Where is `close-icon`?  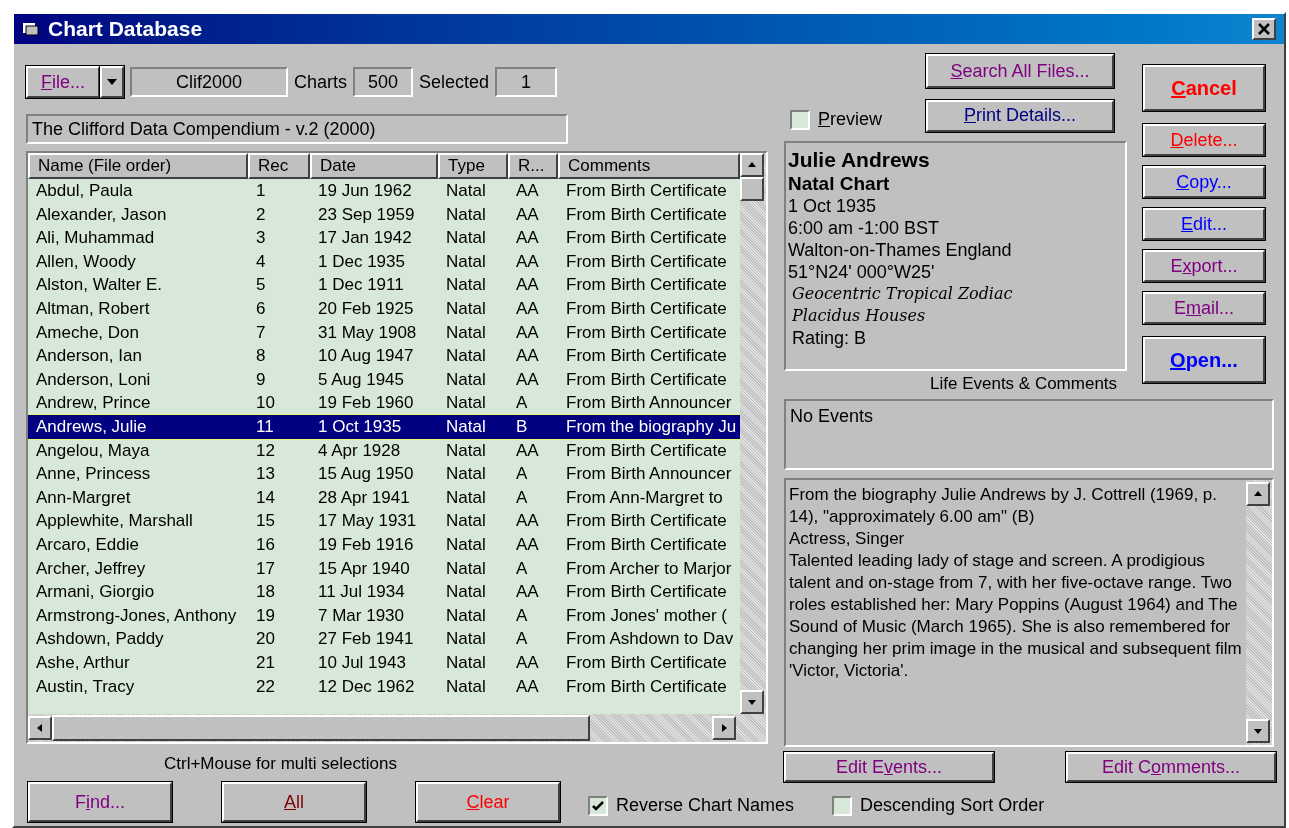 close-icon is located at coordinates (1264, 29).